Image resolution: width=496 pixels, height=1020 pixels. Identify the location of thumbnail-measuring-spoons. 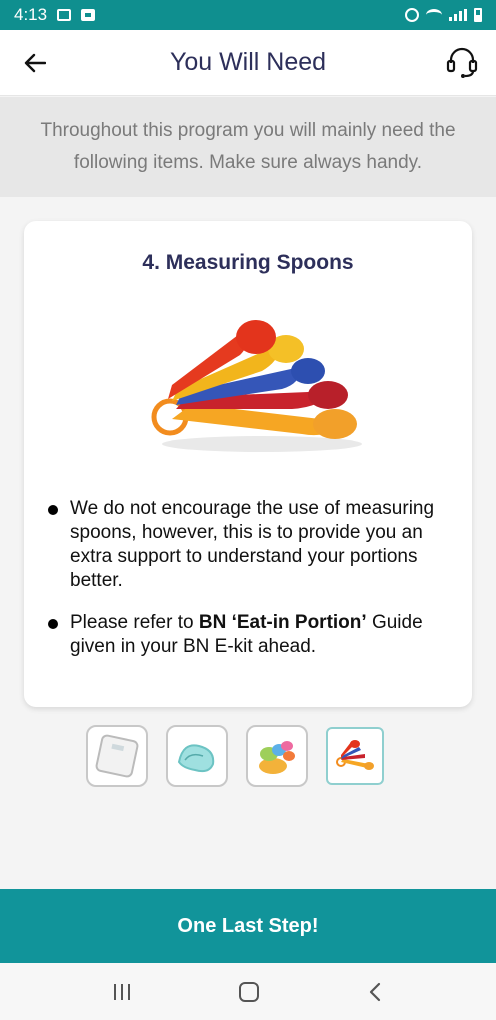
(355, 756).